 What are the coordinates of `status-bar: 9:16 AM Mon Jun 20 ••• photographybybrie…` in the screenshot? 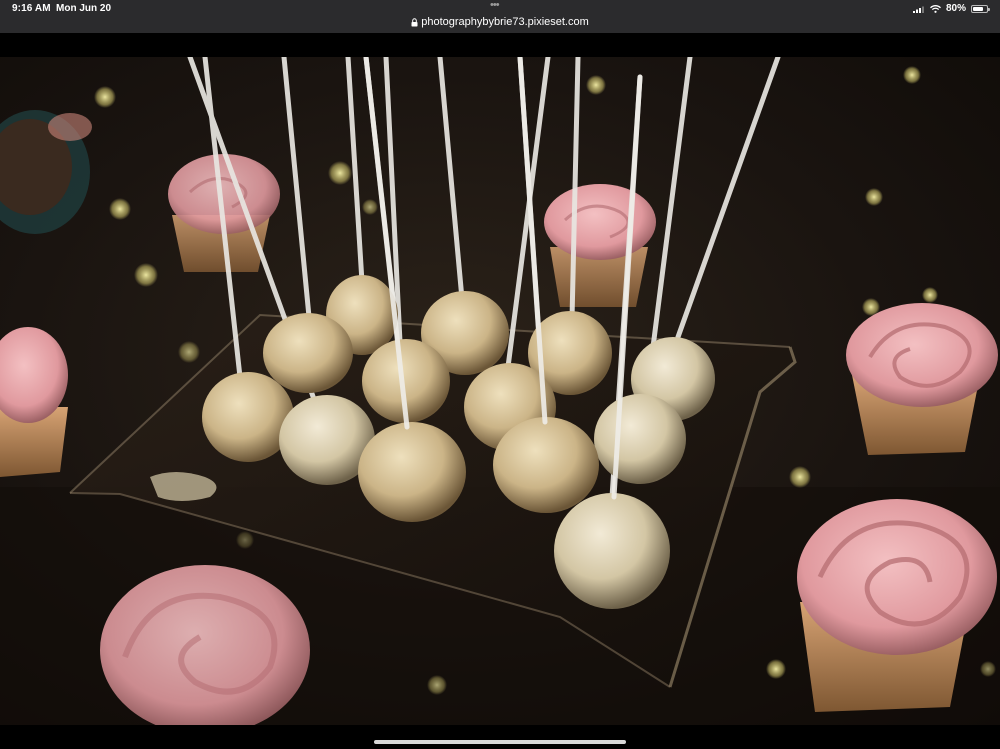 It's located at (500, 16).